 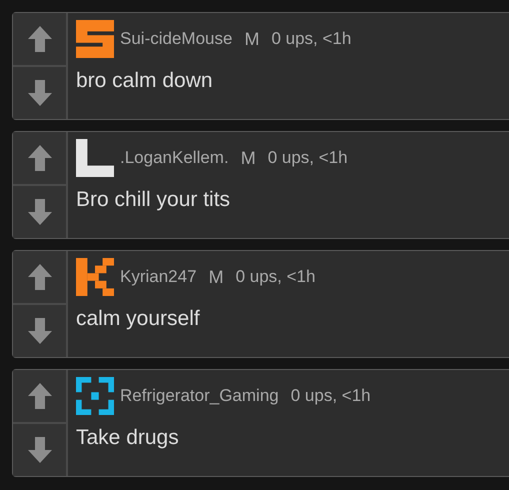 I want to click on username-link: Sui-cideMouse, so click(x=176, y=39).